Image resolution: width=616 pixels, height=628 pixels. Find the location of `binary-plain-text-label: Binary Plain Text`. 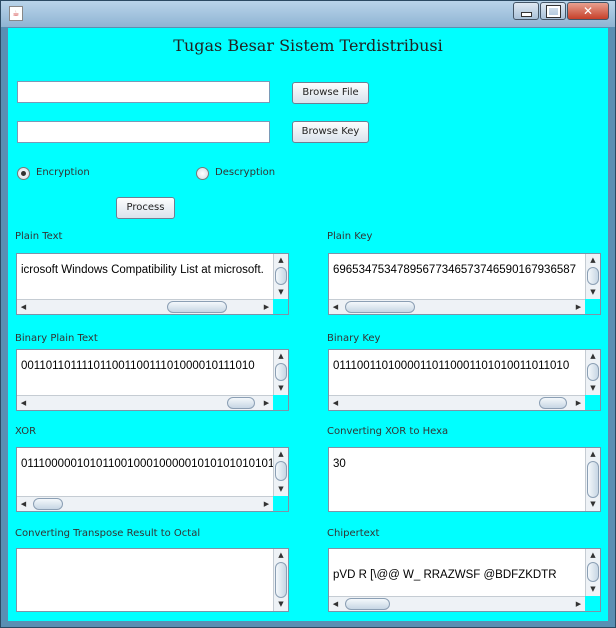

binary-plain-text-label: Binary Plain Text is located at coordinates (56, 338).